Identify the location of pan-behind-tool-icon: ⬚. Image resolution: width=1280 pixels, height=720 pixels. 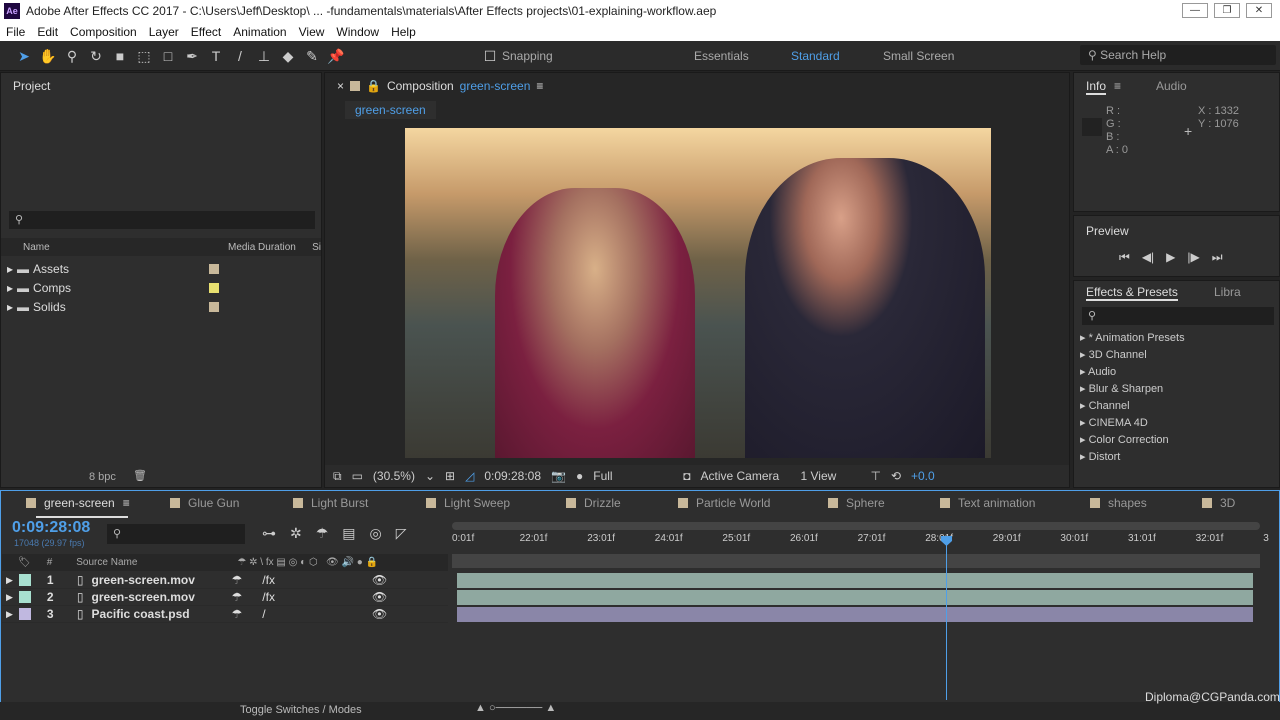
(144, 56).